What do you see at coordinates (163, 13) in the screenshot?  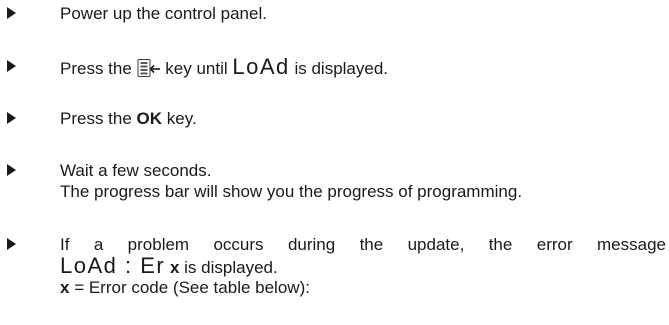 I see `step-1-text: Power up the control panel.` at bounding box center [163, 13].